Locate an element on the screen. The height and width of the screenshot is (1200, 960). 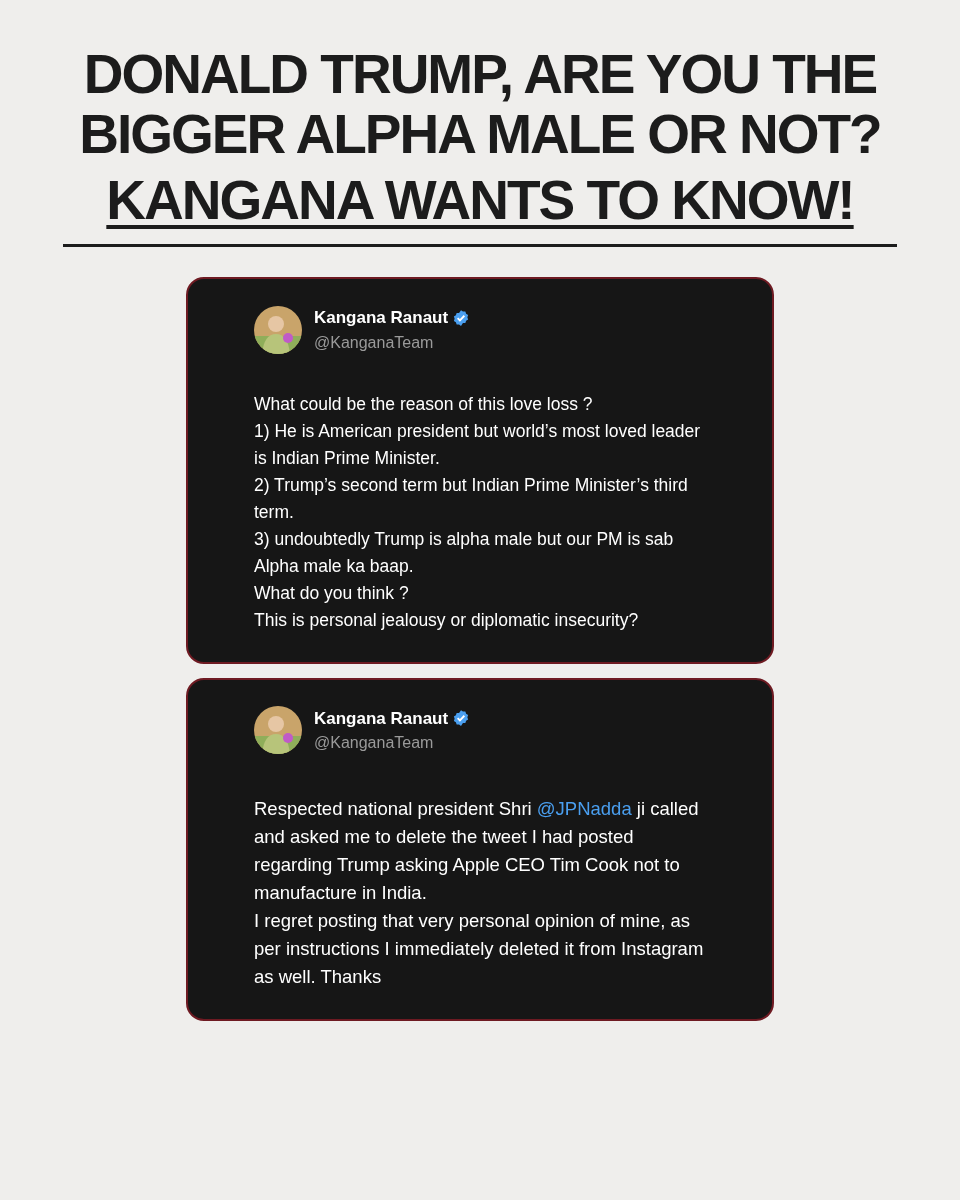
headline-emphasis: KANGANA WANTS TO KNOW! is located at coordinates (480, 200).